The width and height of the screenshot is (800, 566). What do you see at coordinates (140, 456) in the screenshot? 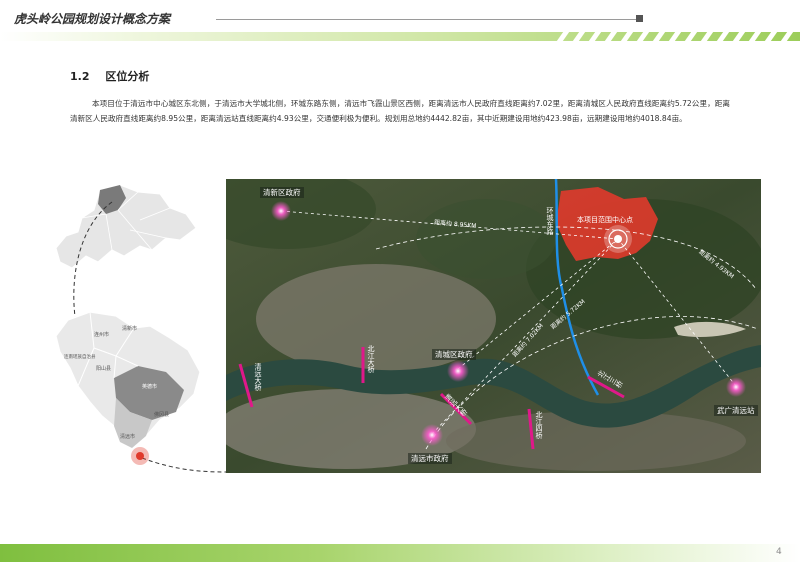
I see `qingyuan-marker` at bounding box center [140, 456].